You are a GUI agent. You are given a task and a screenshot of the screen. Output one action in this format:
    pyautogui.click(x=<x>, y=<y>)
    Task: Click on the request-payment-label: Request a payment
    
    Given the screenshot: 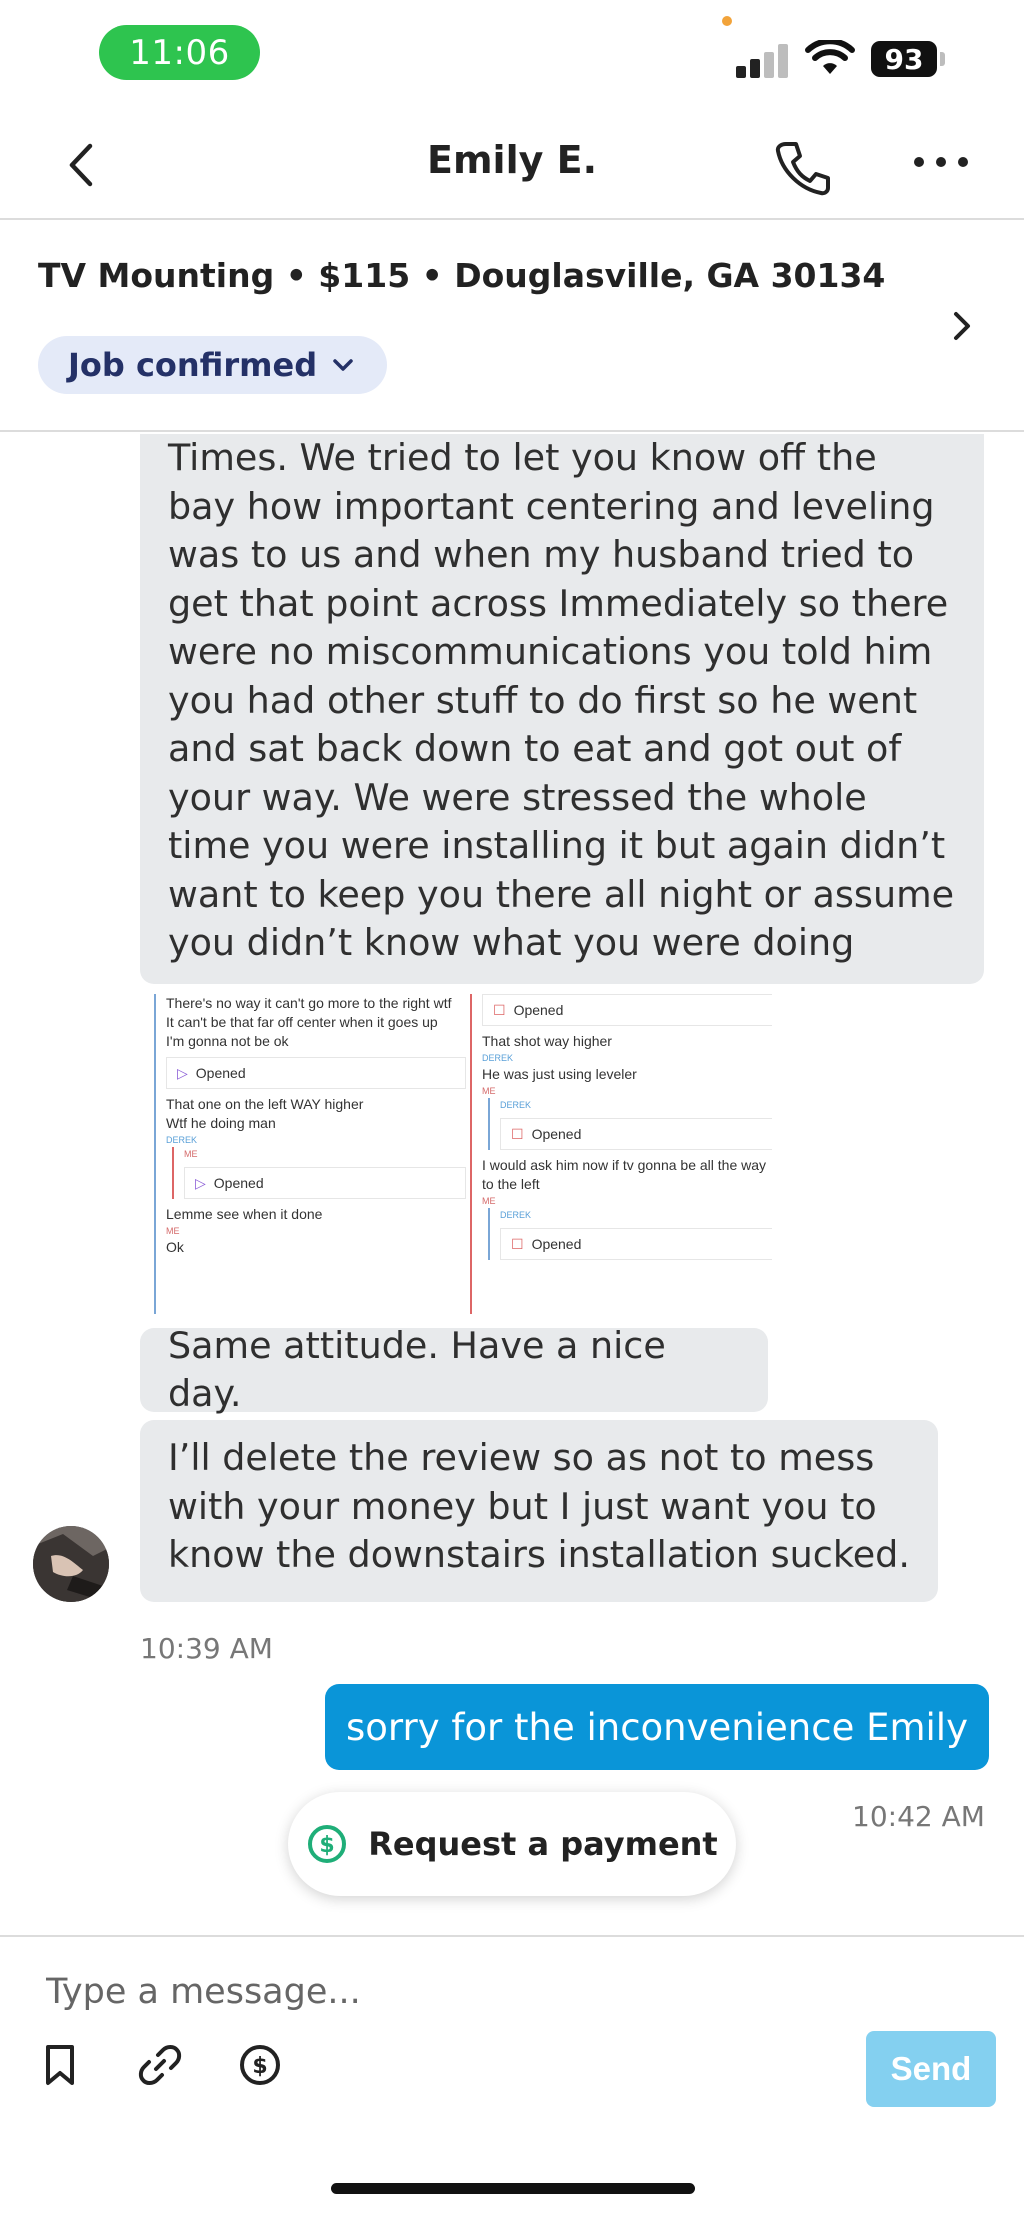 What is the action you would take?
    pyautogui.click(x=543, y=1844)
    